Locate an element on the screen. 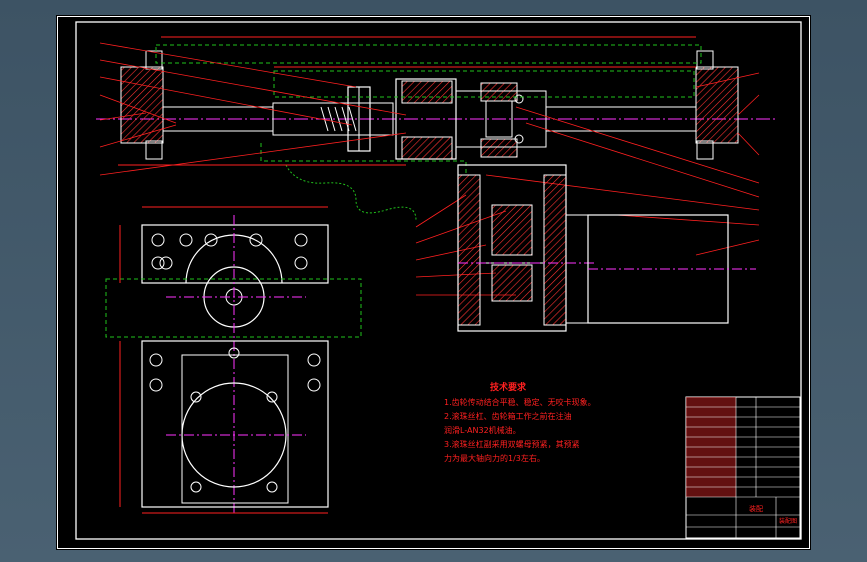  gearbox-section is located at coordinates (606, 248).